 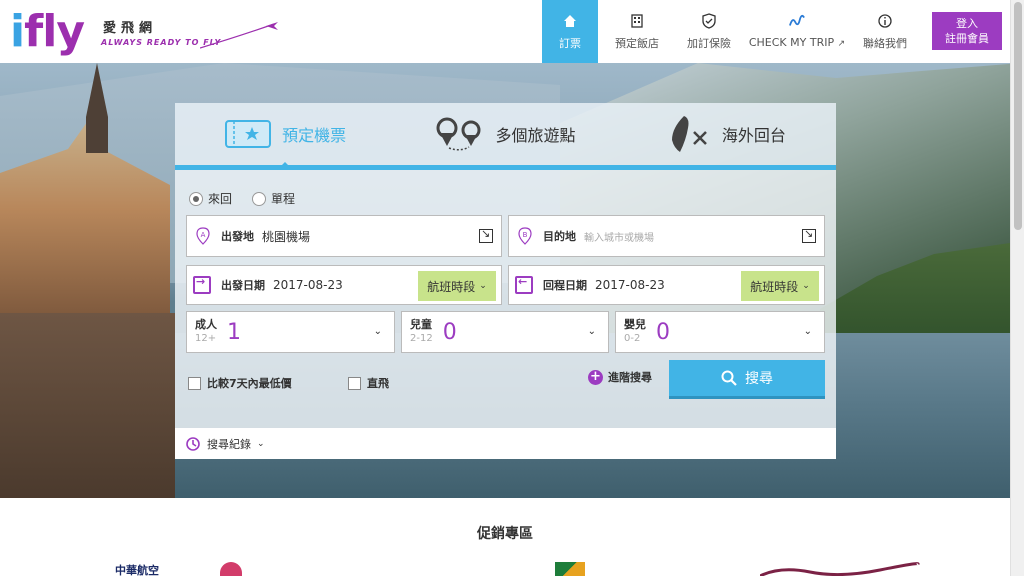 I want to click on tab-label: 預定機票, so click(x=314, y=135).